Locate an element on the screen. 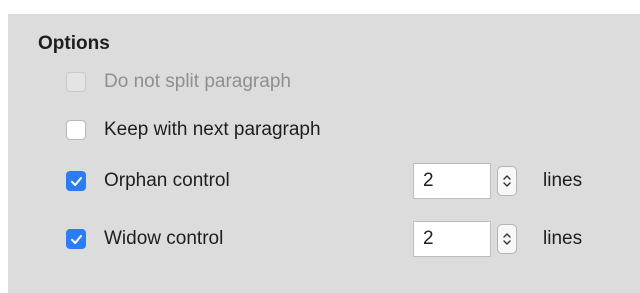  widow-control-label: Widow control is located at coordinates (164, 238).